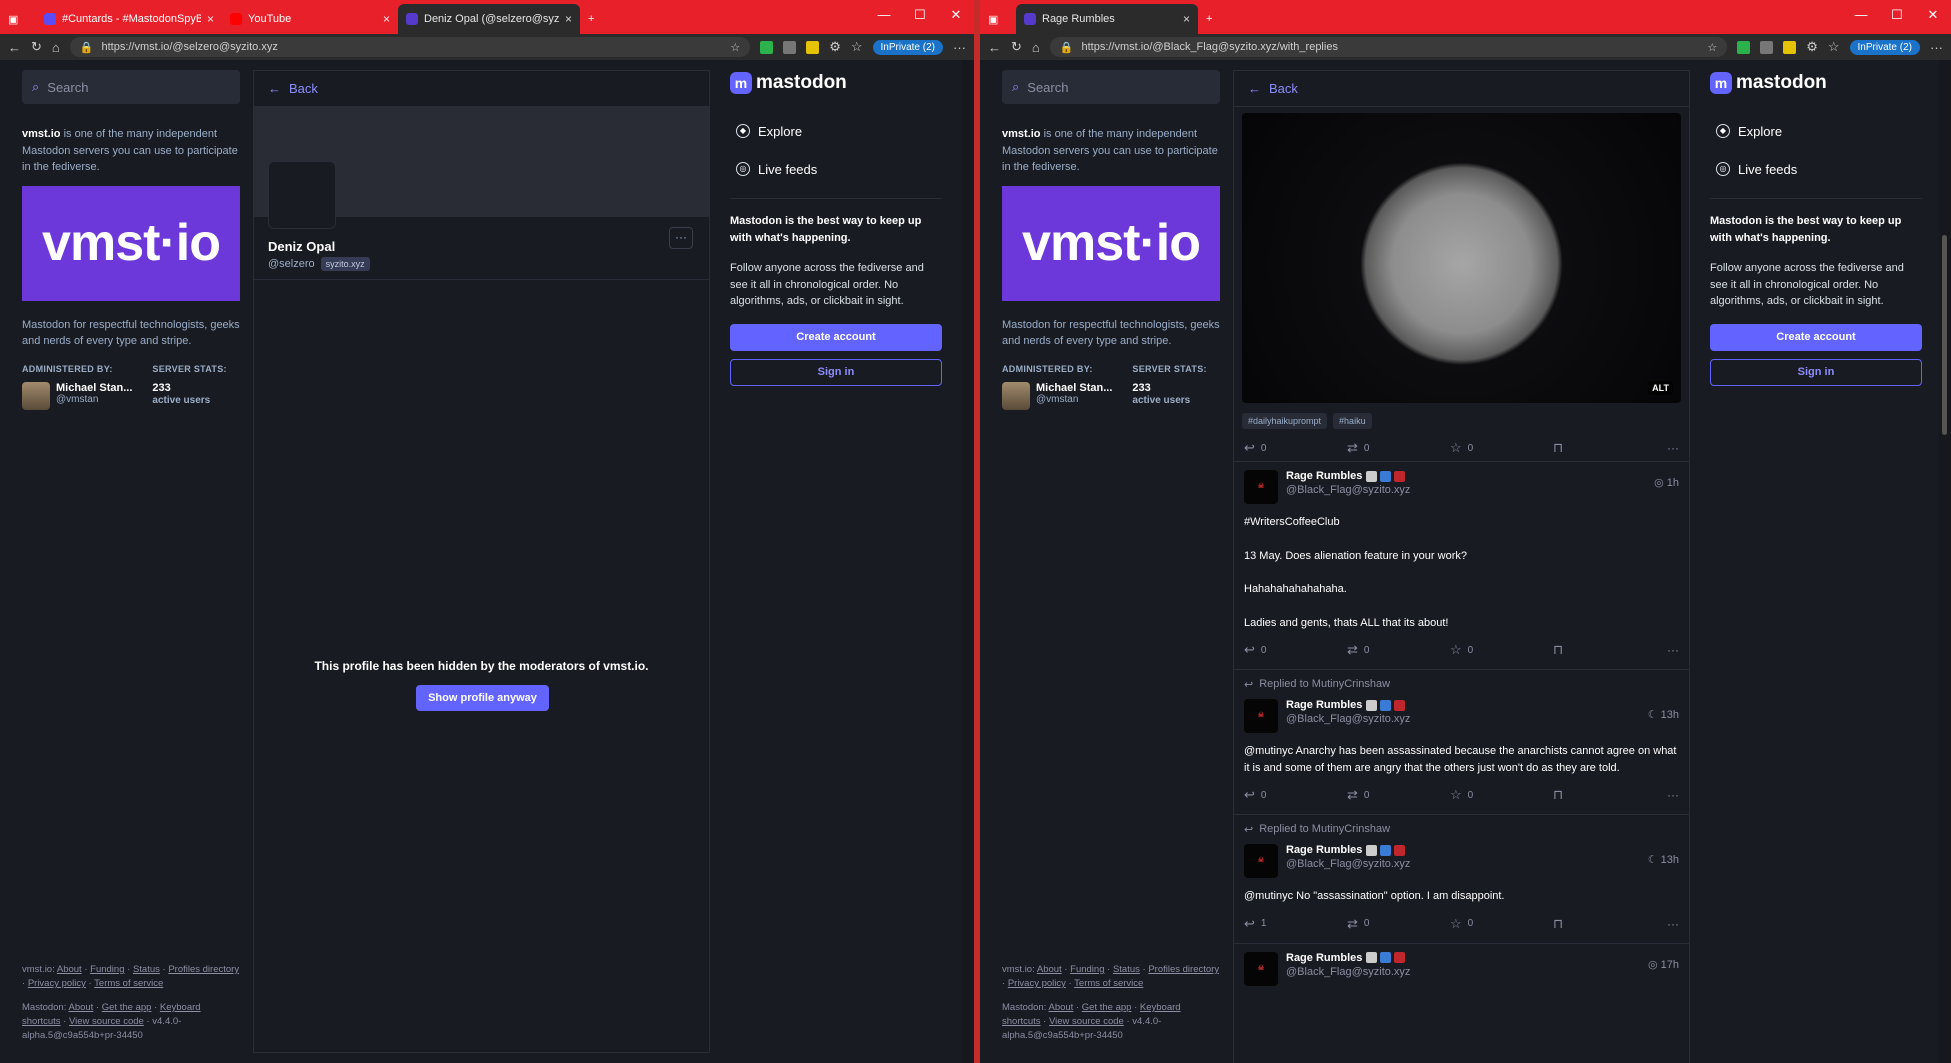 The image size is (1951, 1063). What do you see at coordinates (482, 698) in the screenshot?
I see `show-profile-button: Show profile anyway` at bounding box center [482, 698].